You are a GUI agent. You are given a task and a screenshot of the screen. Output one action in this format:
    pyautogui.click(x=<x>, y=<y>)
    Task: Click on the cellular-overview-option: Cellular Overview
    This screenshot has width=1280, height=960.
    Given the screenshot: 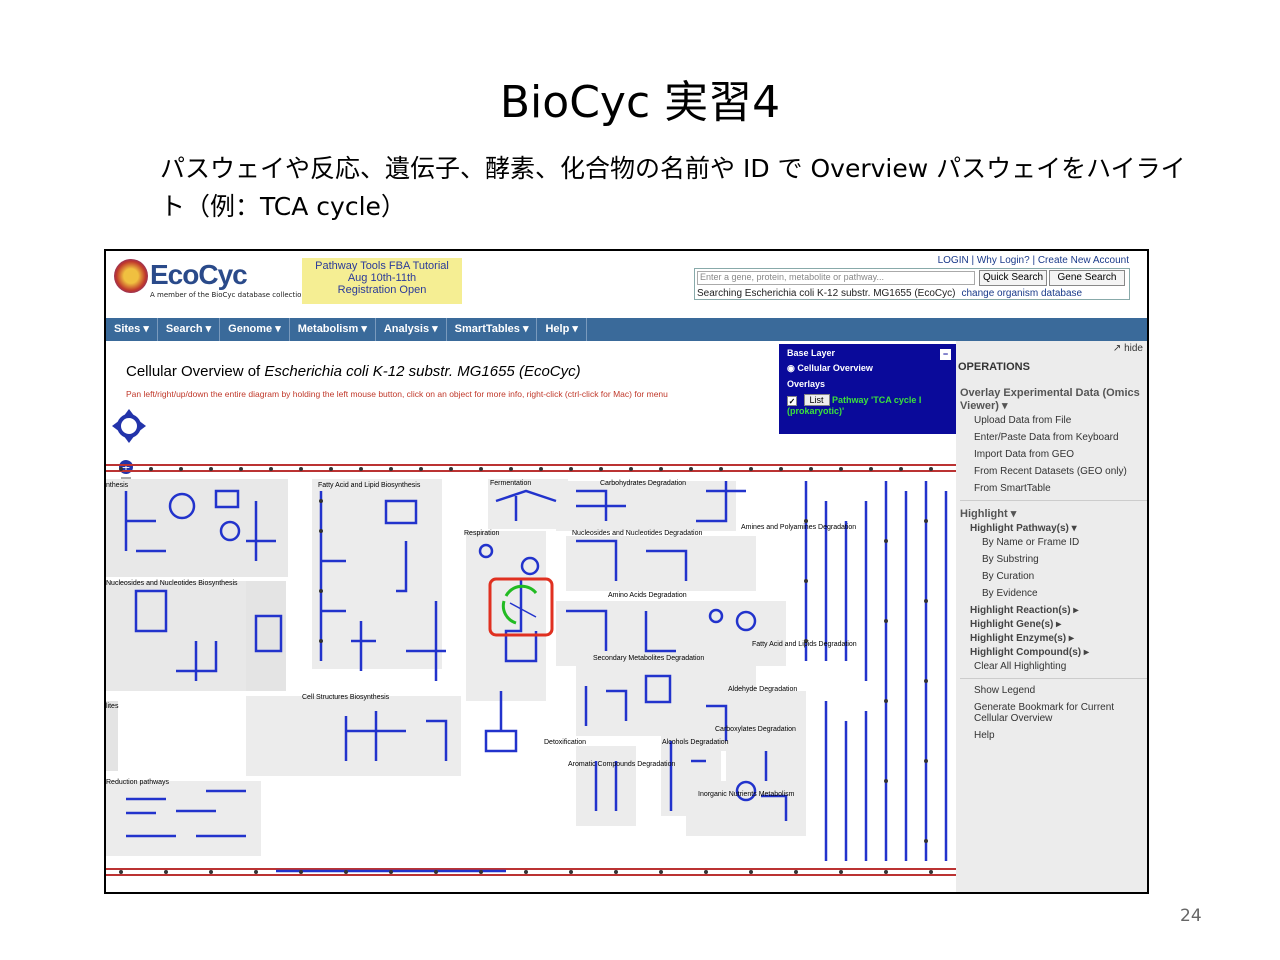 What is the action you would take?
    pyautogui.click(x=835, y=368)
    